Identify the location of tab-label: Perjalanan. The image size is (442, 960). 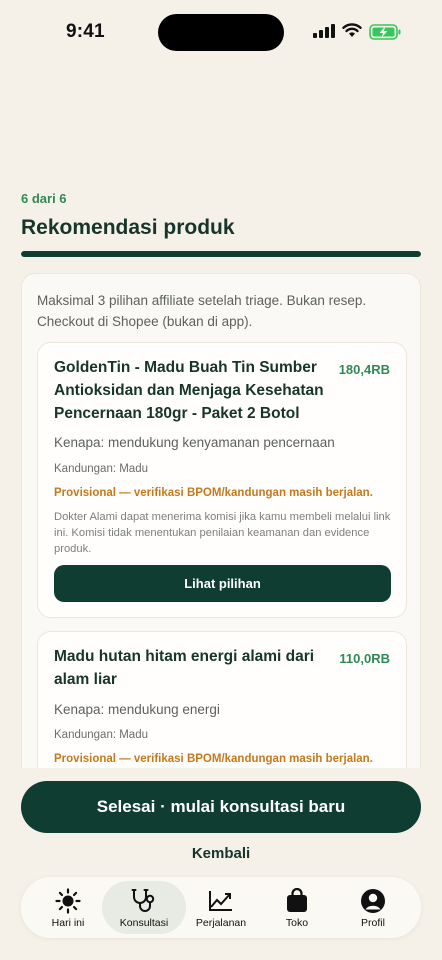
(221, 923).